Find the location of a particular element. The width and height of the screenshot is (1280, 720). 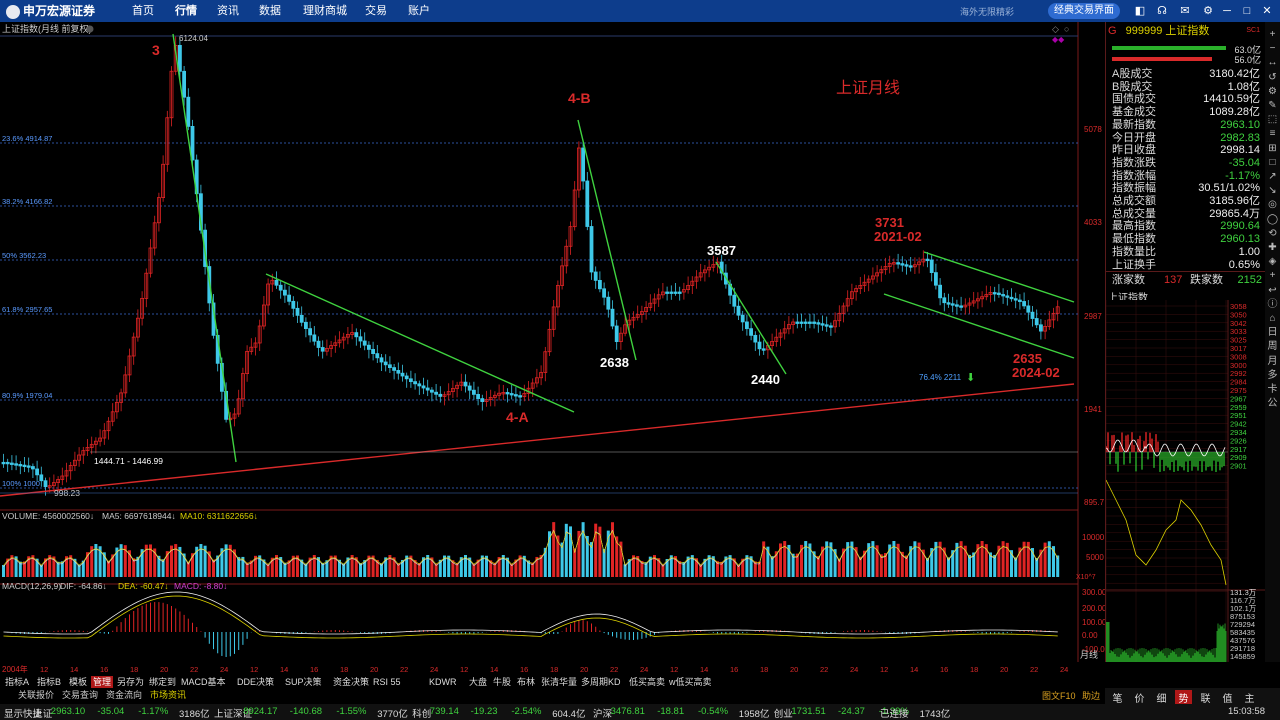

tool-icon: ✎ is located at coordinates (1272, 106).